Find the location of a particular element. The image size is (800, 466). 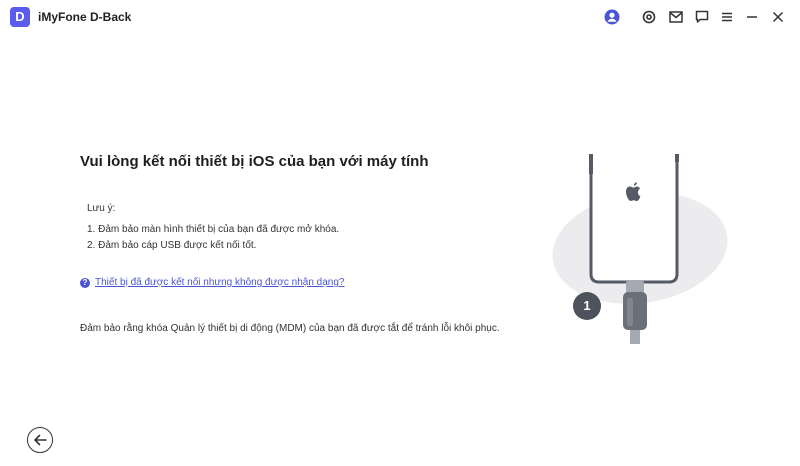

usb-connector is located at coordinates (635, 311).